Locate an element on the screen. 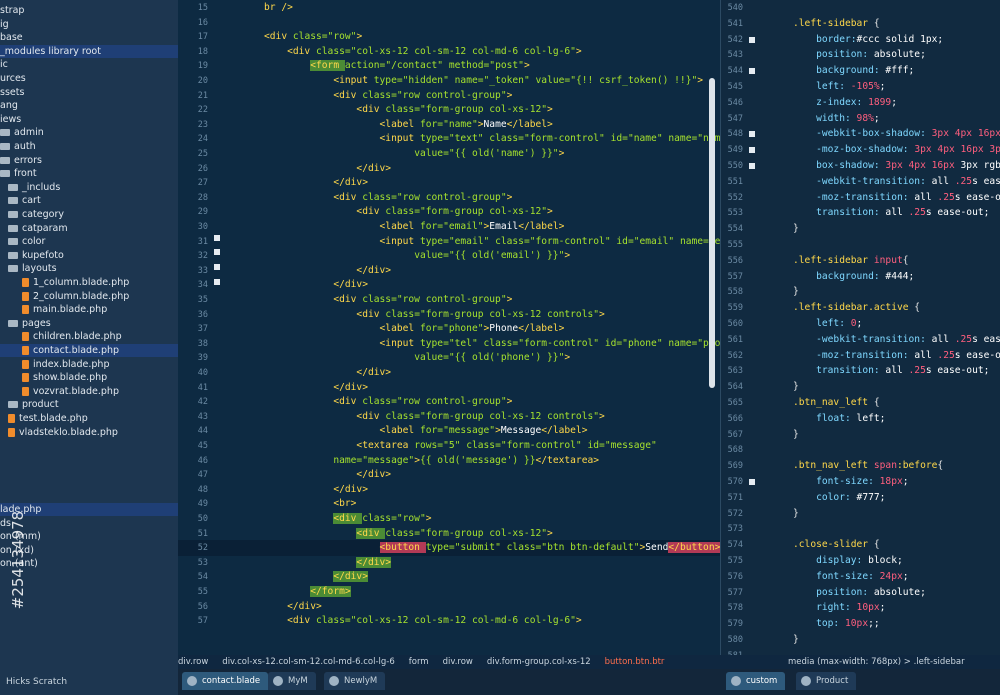 Image resolution: width=1000 pixels, height=695 pixels. code-line: border:#ccc solid 1px; is located at coordinates (868, 40).